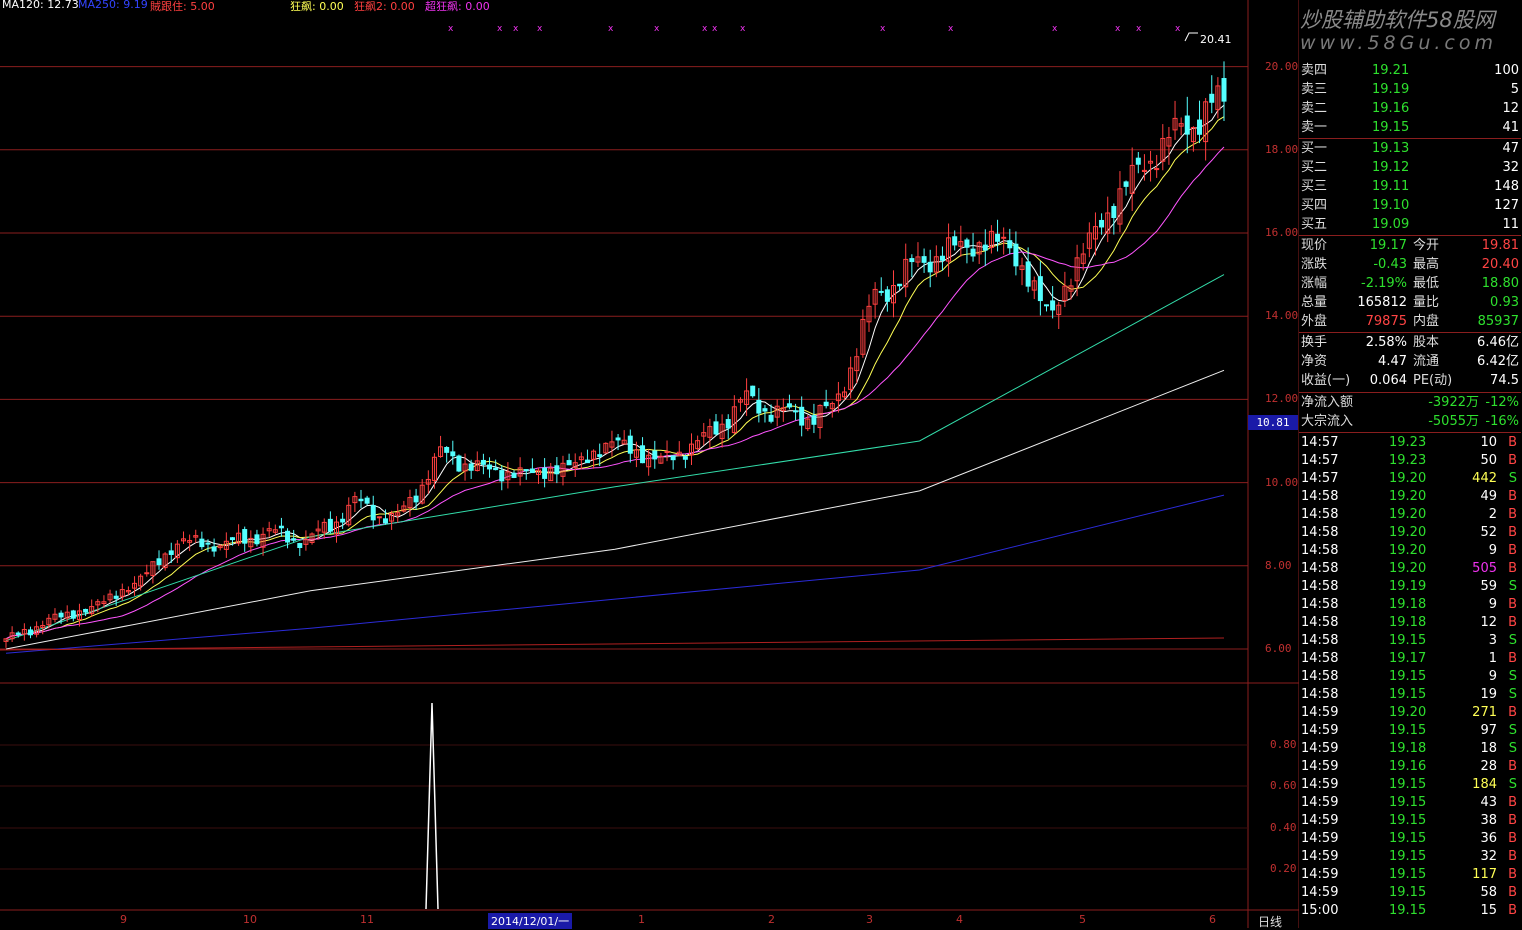 Image resolution: width=1522 pixels, height=930 pixels. I want to click on sub-axis-label: 0.80, so click(1283, 744).